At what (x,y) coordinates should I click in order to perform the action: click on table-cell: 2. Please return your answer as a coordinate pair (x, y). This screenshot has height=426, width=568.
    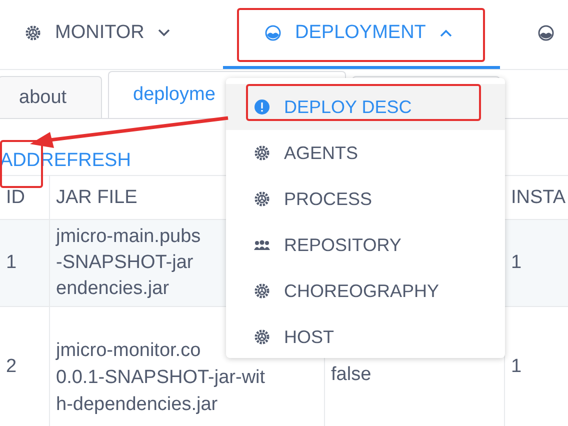
    Looking at the image, I should click on (25, 366).